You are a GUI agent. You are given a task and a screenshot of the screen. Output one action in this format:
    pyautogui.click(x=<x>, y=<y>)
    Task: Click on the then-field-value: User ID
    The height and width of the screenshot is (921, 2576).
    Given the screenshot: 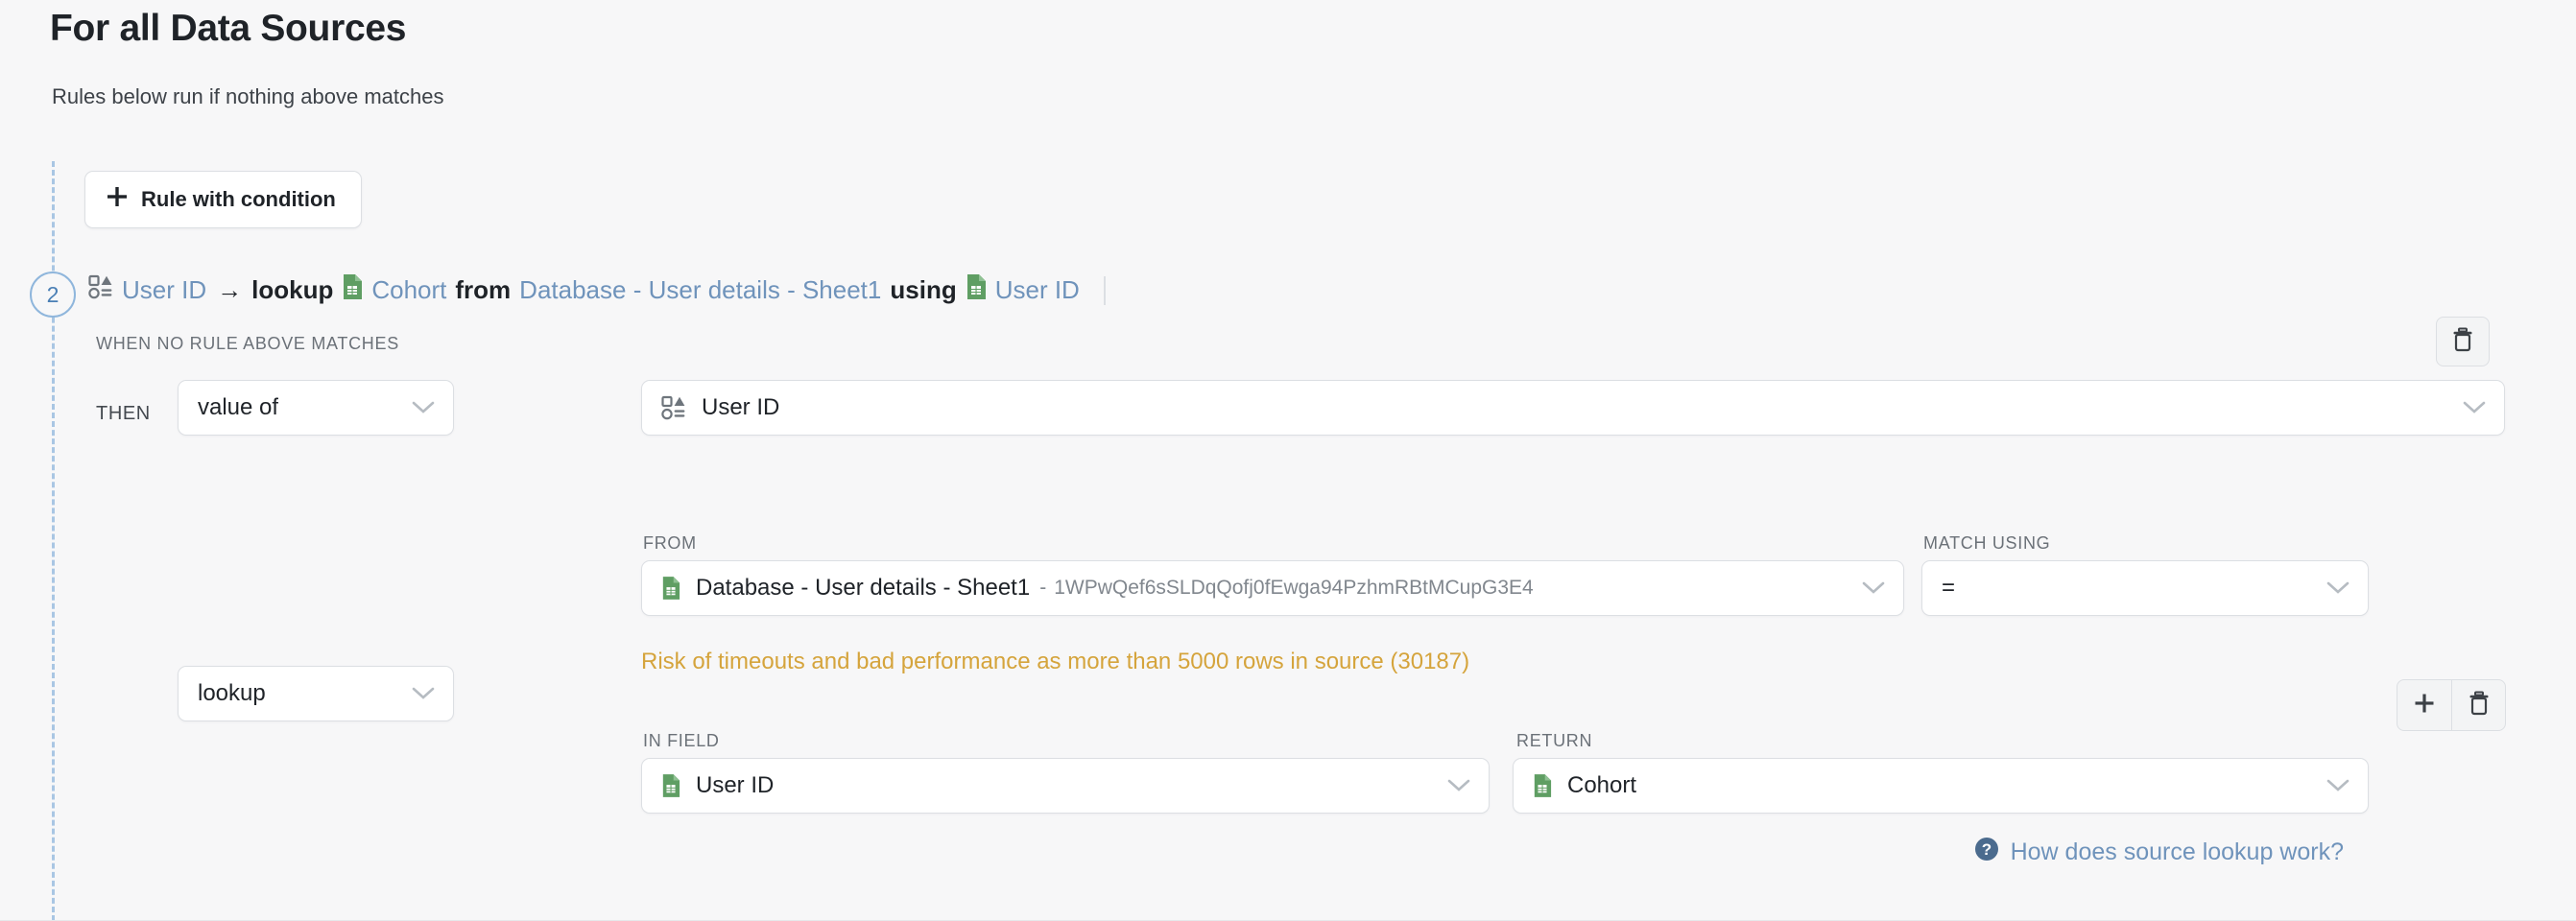 What is the action you would take?
    pyautogui.click(x=741, y=407)
    